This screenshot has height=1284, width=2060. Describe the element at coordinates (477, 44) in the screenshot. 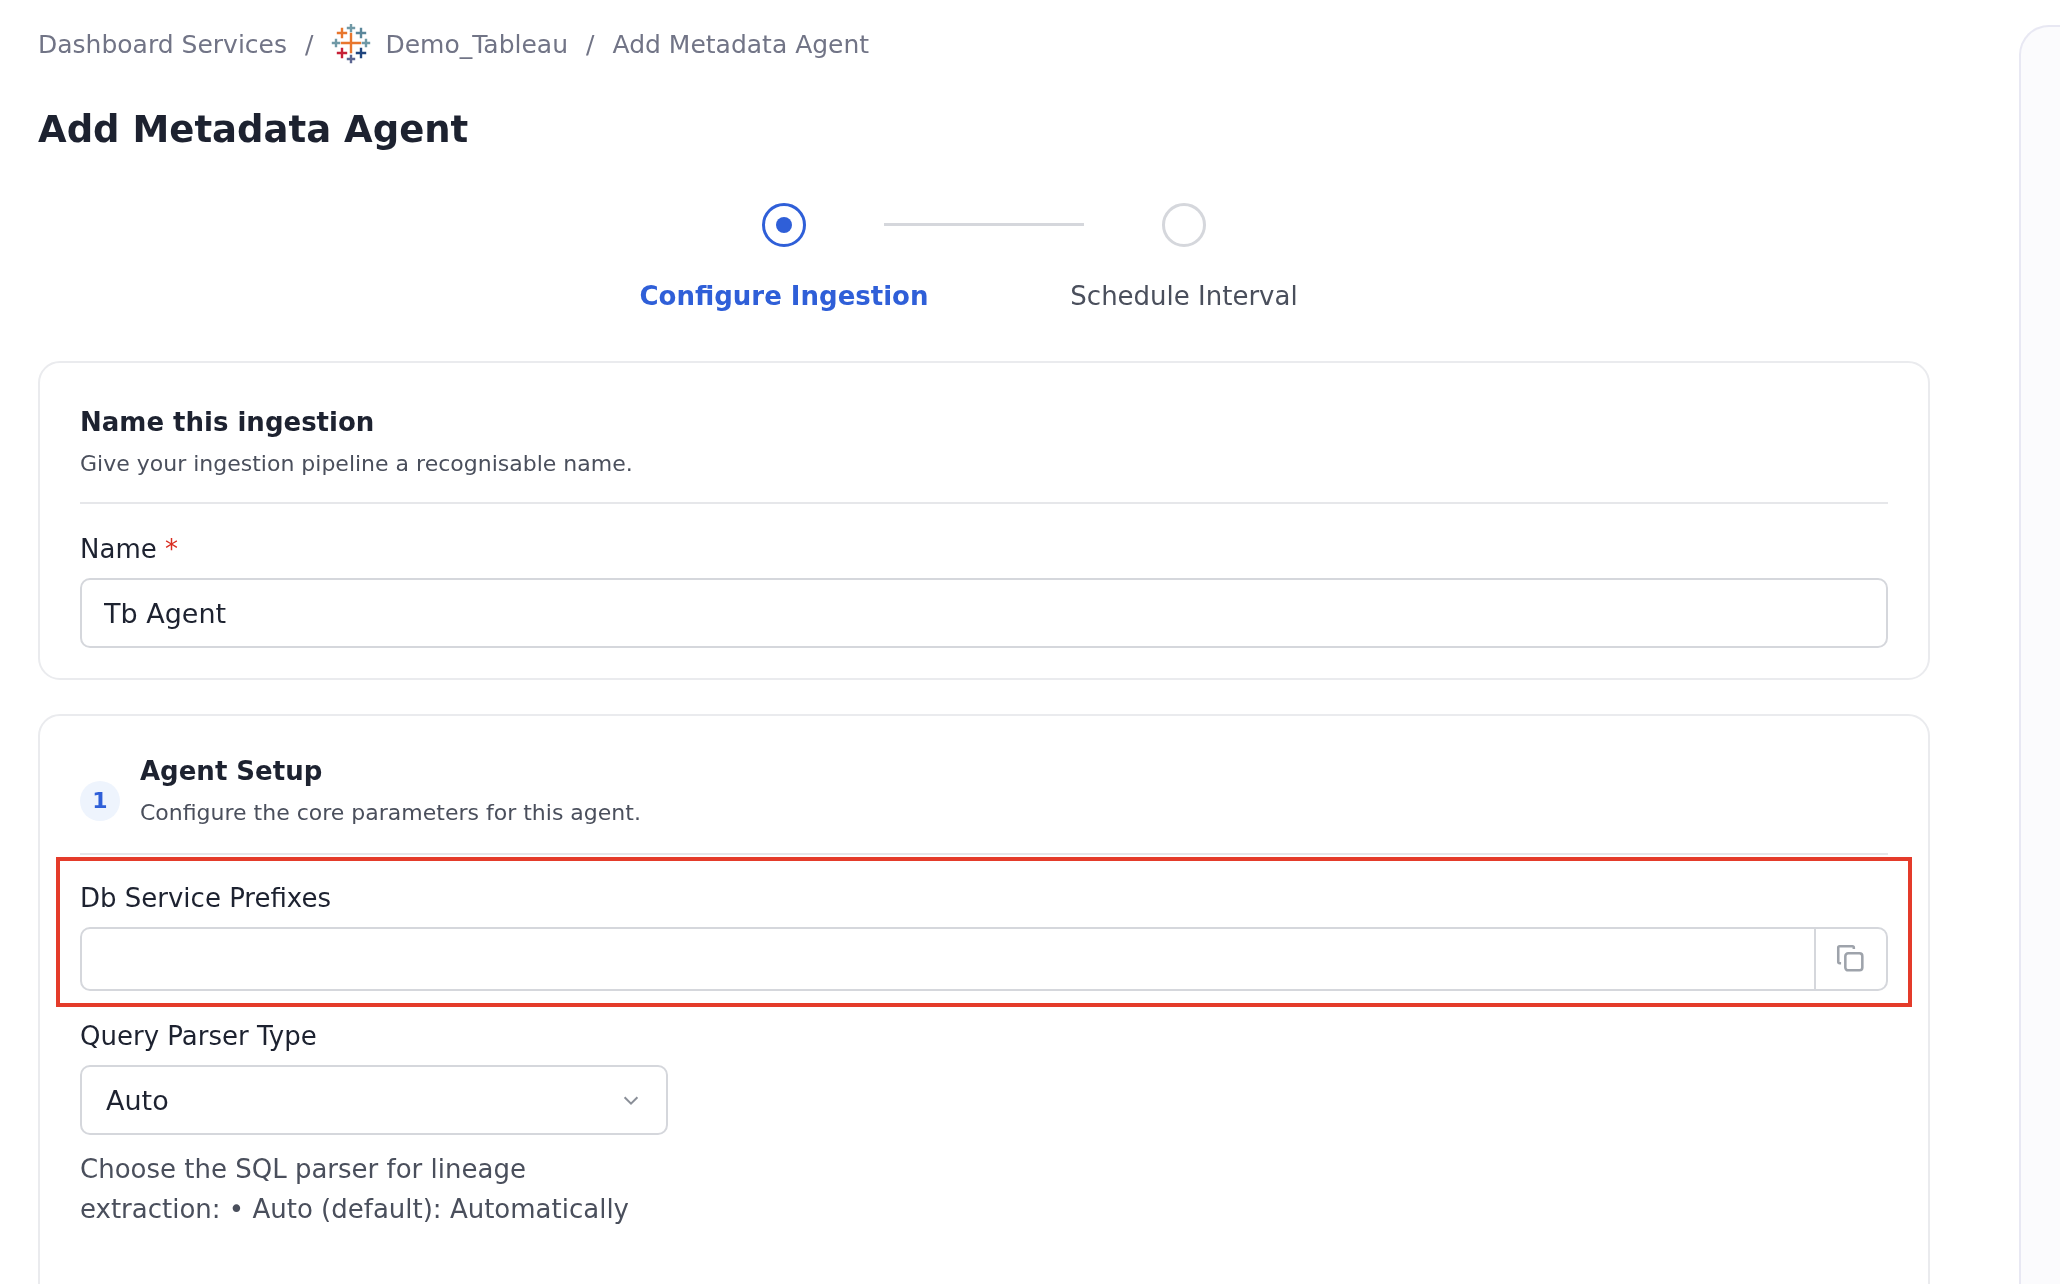

I see `breadcrumb-link: Demo_Tableau` at that location.